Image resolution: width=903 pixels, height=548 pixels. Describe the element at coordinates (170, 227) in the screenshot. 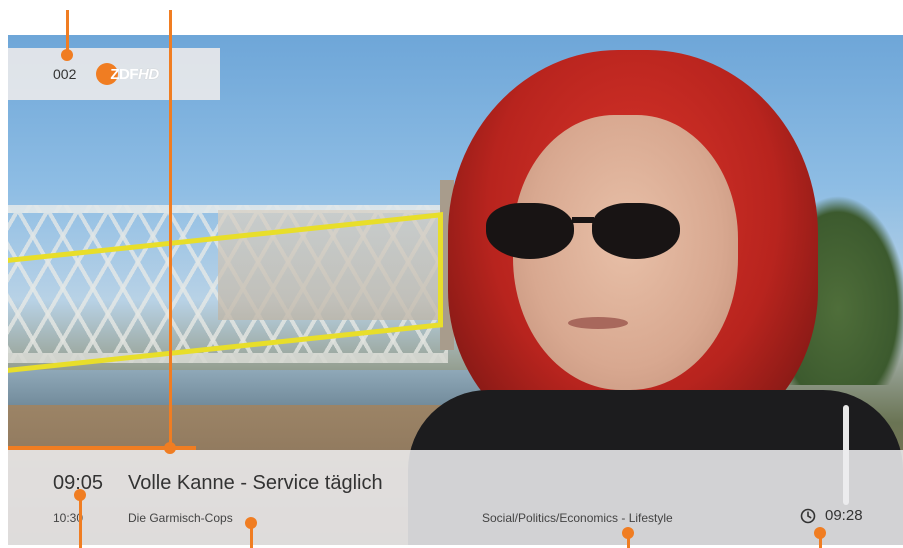

I see `callout-line-progress` at that location.